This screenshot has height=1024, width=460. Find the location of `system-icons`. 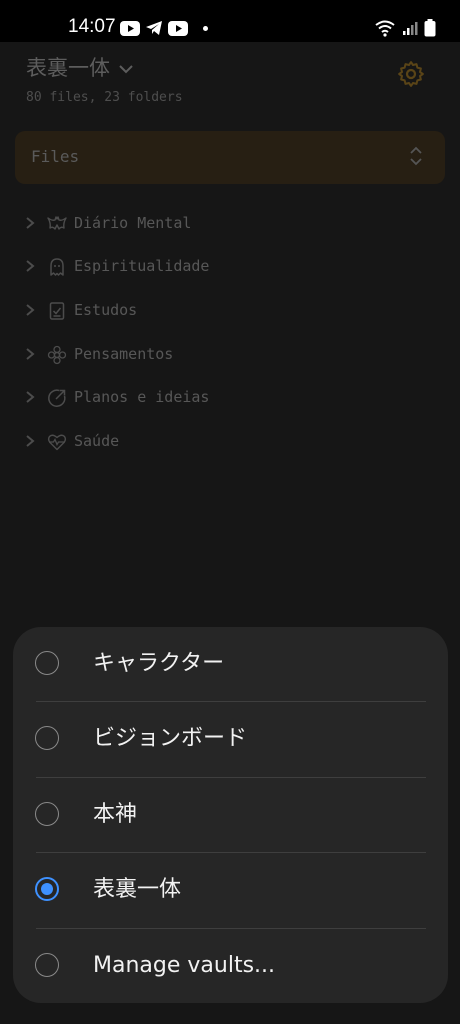

system-icons is located at coordinates (405, 28).